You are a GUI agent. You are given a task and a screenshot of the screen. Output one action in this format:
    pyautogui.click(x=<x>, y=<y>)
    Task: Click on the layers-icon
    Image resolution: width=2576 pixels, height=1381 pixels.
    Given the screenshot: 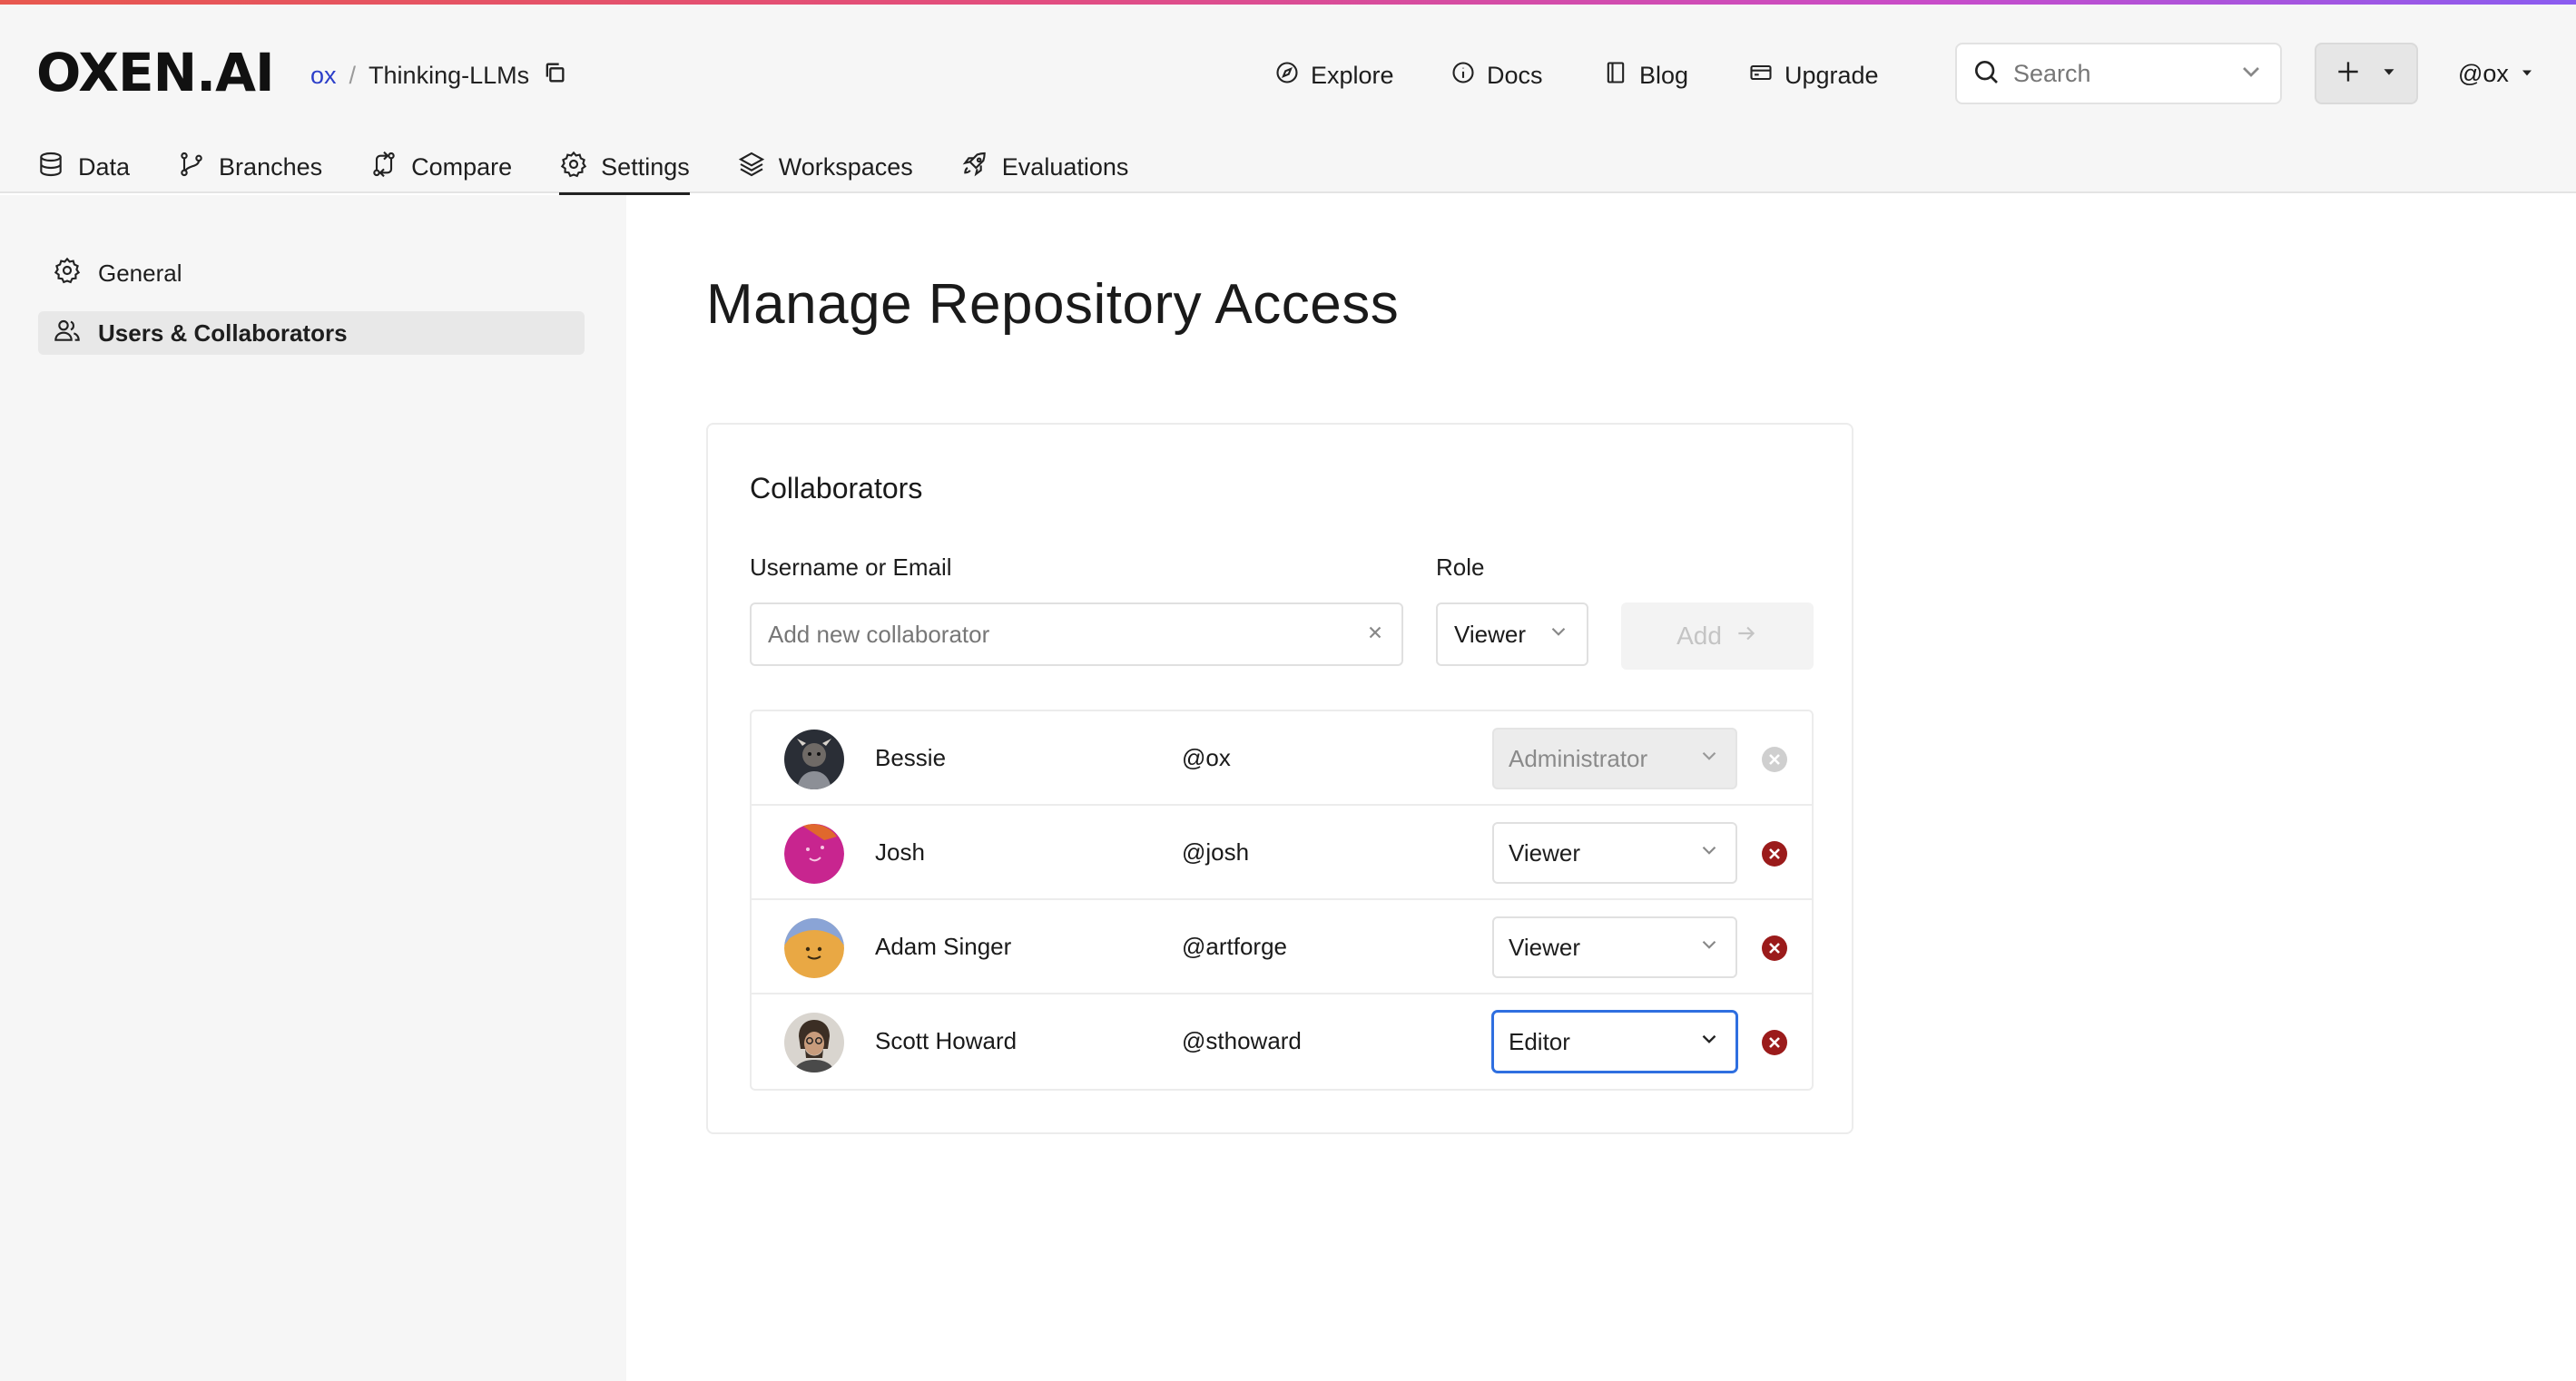 What is the action you would take?
    pyautogui.click(x=751, y=167)
    